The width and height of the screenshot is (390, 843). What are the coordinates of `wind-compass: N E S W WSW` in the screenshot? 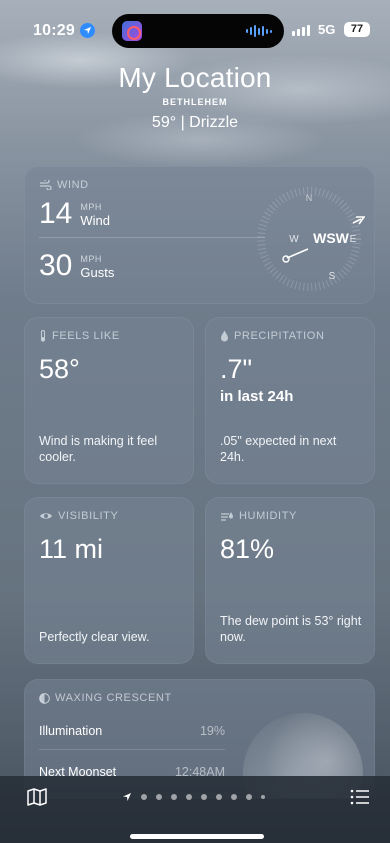 It's located at (311, 239).